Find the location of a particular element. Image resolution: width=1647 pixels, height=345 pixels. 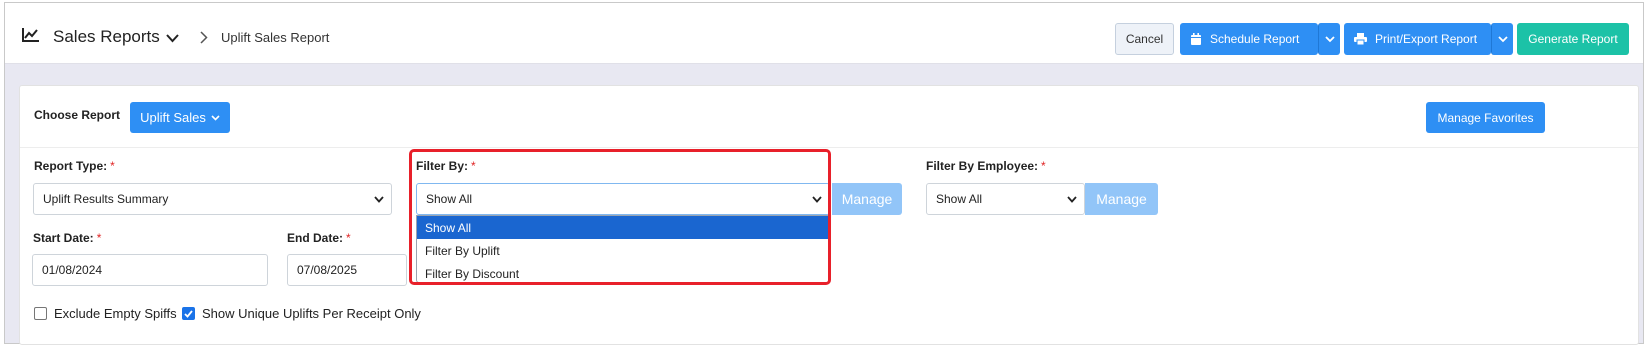

manage-favorites-label: Manage Favorites is located at coordinates (1485, 117).